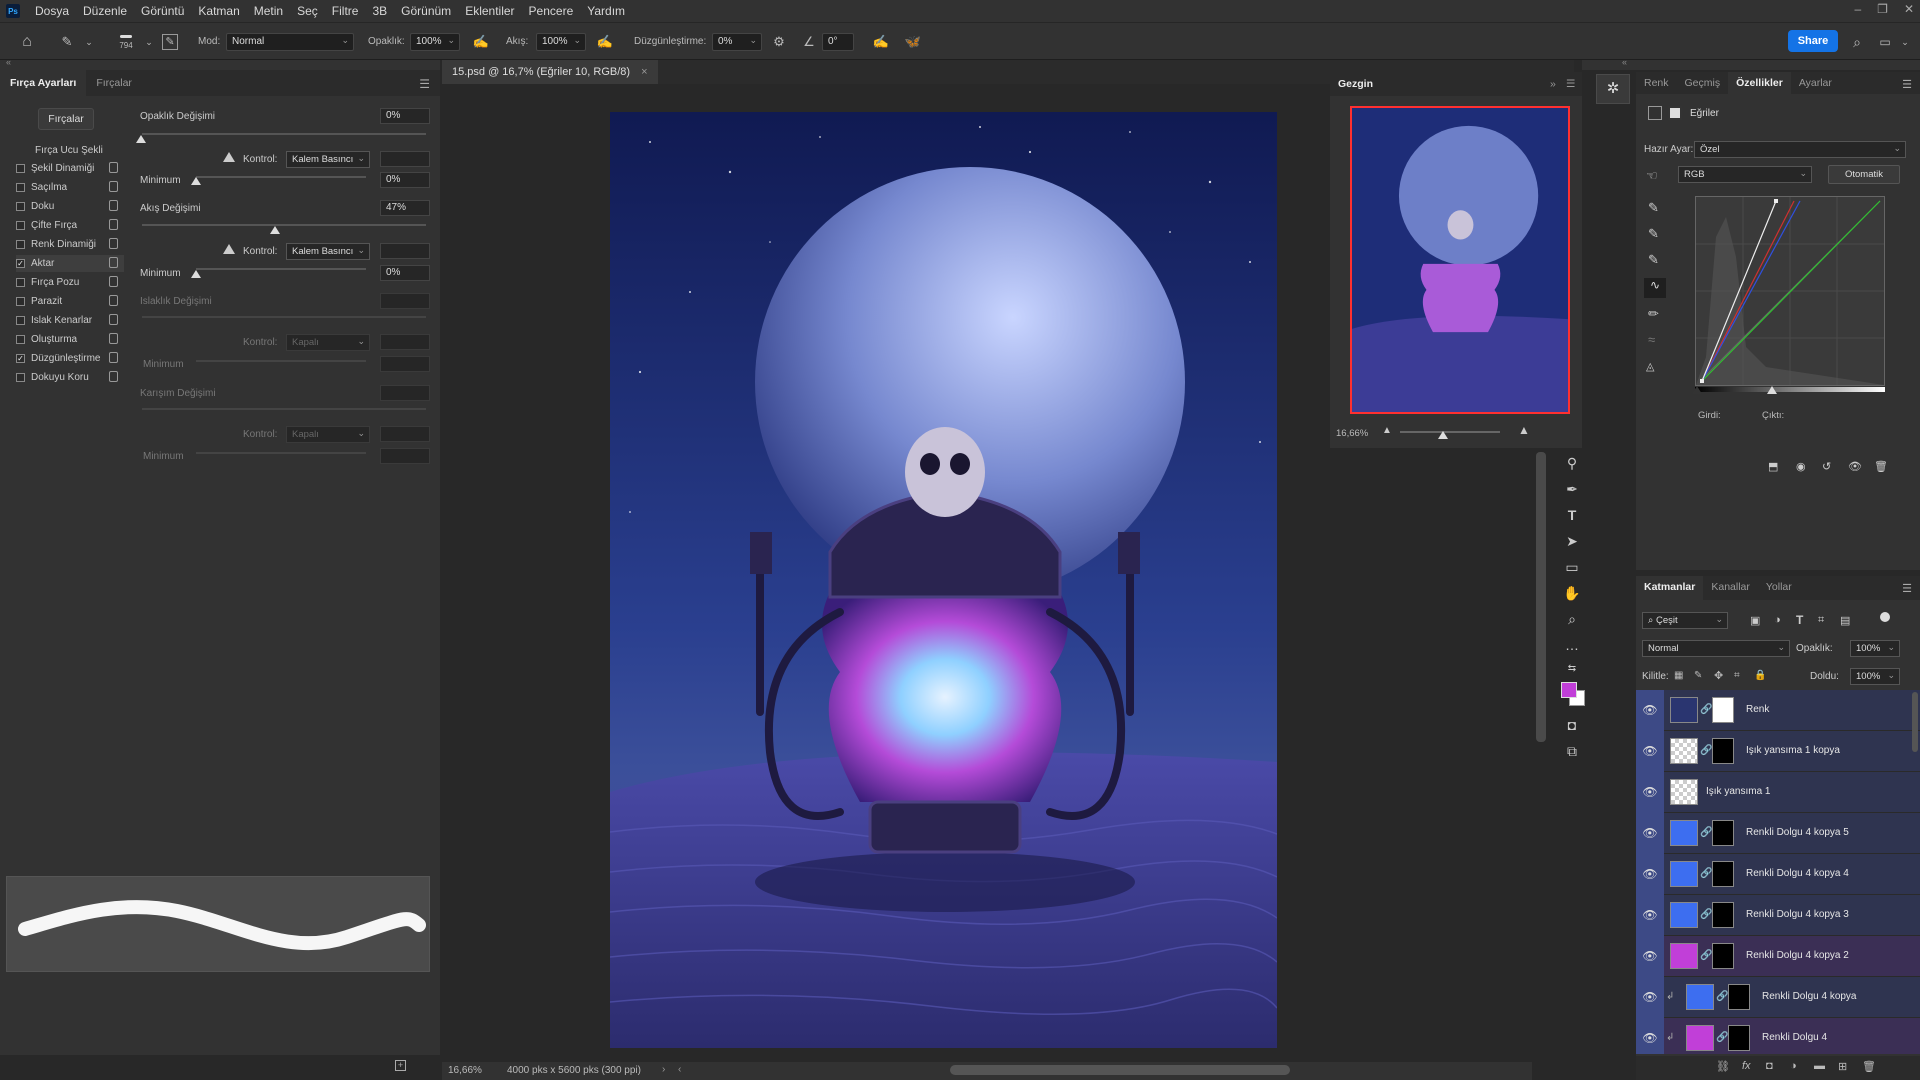 This screenshot has width=1920, height=1080. I want to click on layer-row: 👁 Işık yansıma 1, so click(1778, 792).